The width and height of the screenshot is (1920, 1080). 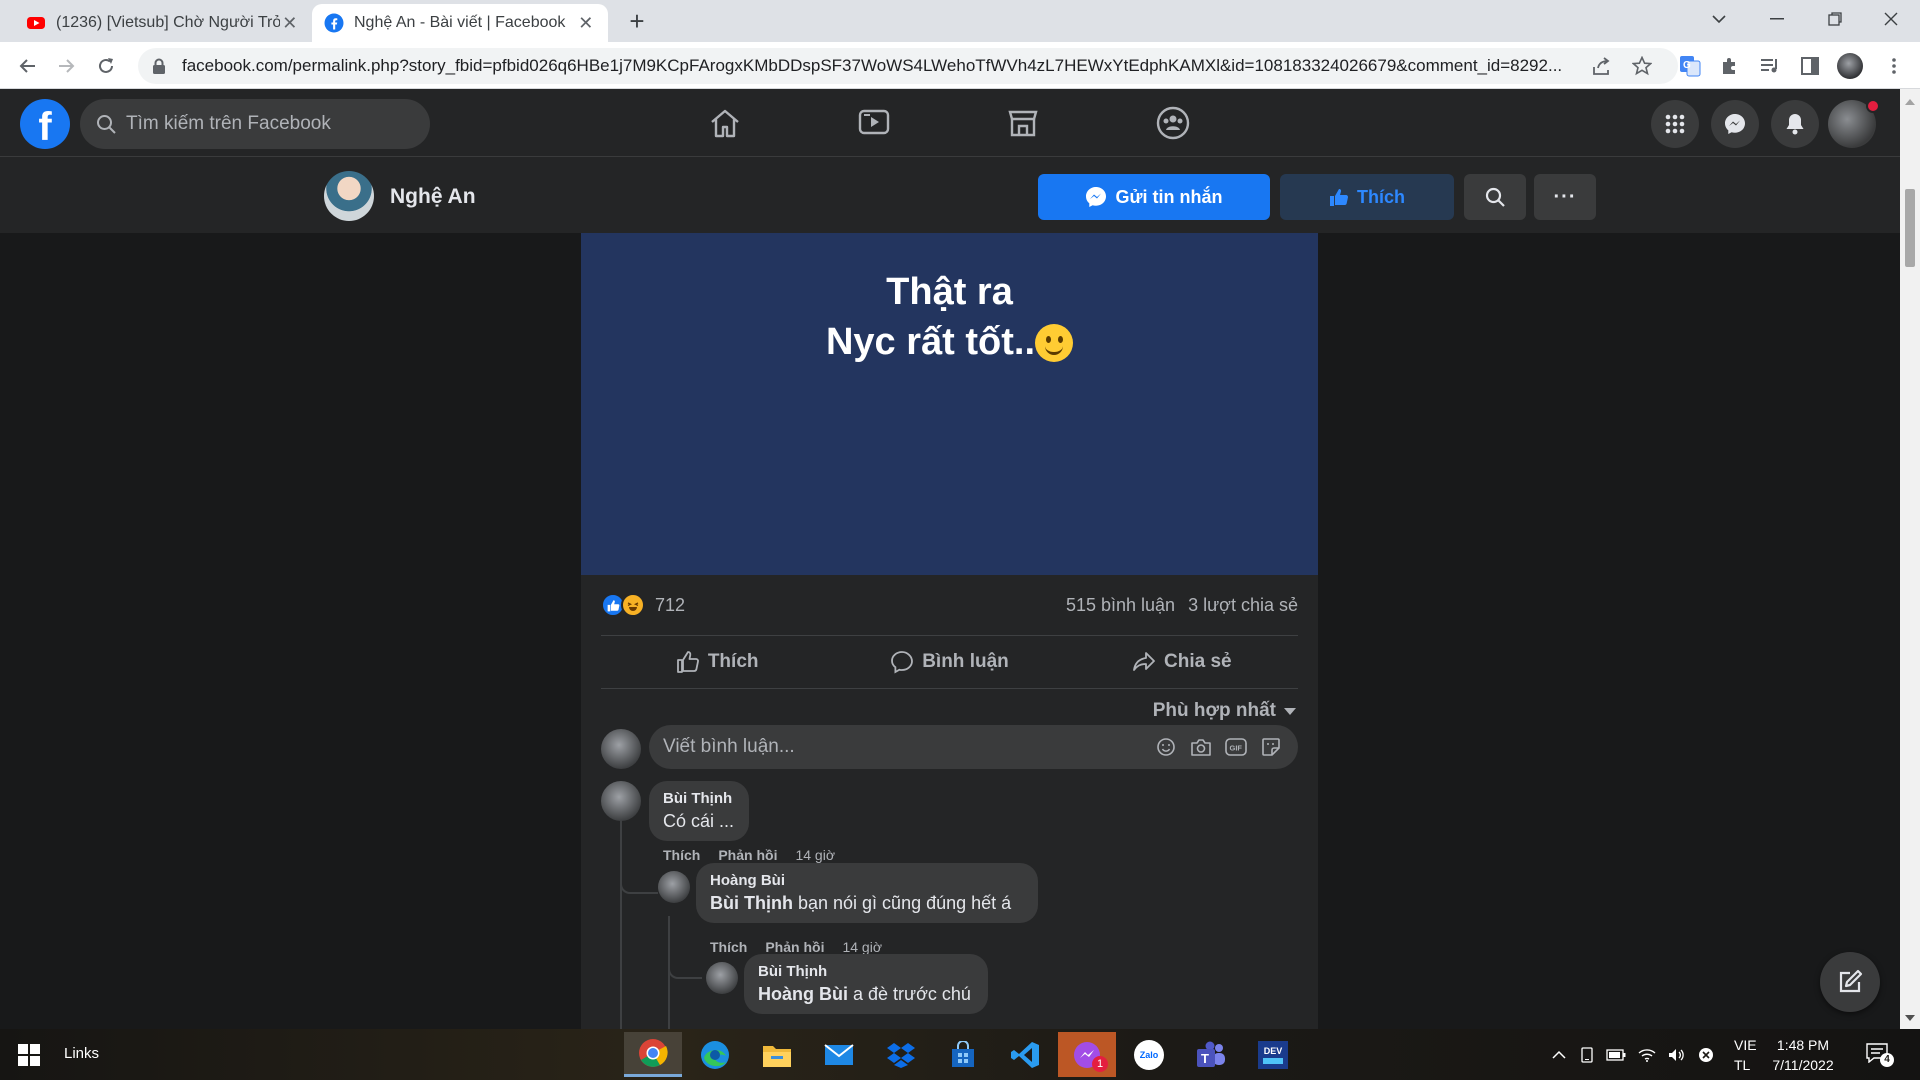 I want to click on messenger-app-icon: 1, so click(x=1087, y=1054).